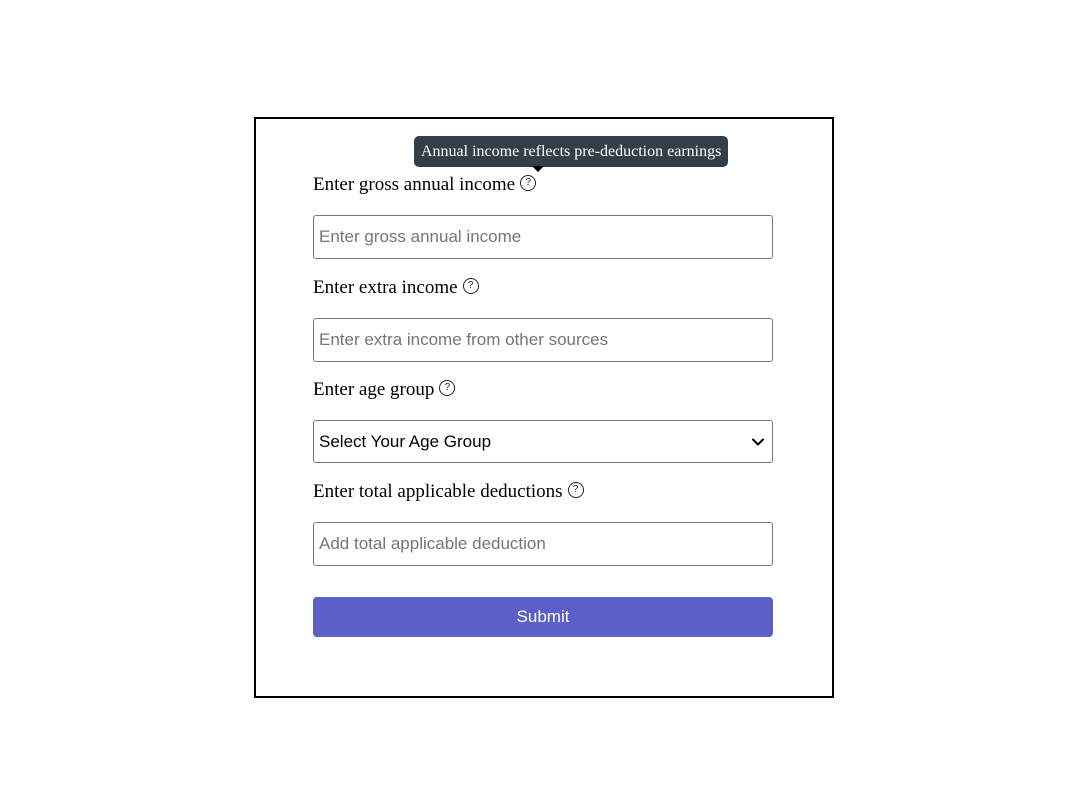  What do you see at coordinates (543, 340) in the screenshot?
I see `extra-income-input` at bounding box center [543, 340].